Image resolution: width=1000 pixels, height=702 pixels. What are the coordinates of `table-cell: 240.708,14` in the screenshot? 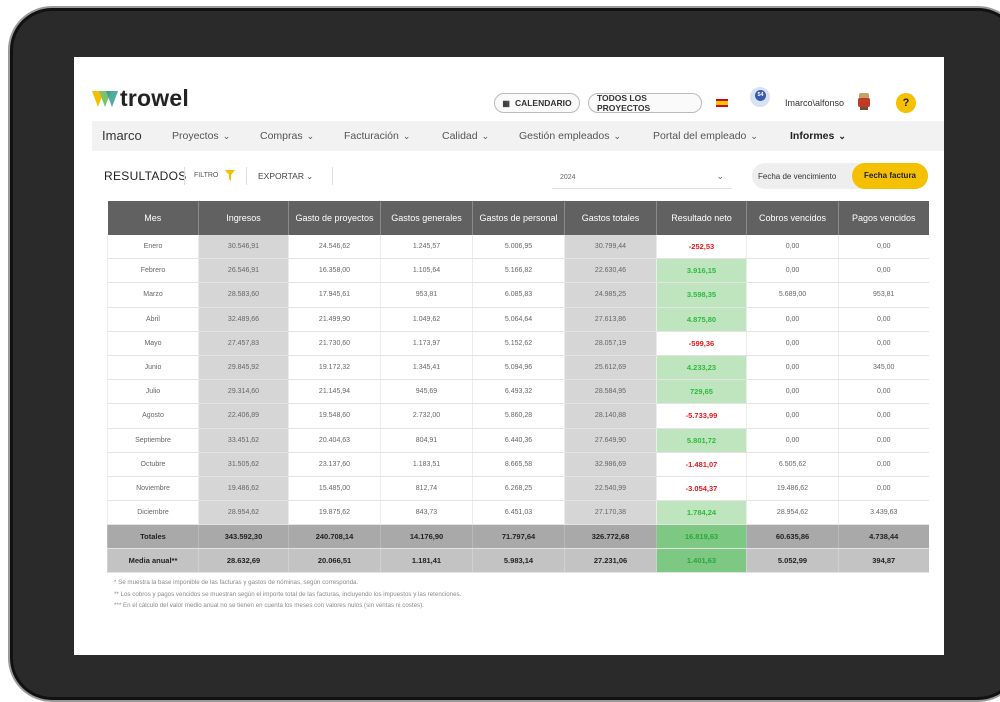 It's located at (334, 537).